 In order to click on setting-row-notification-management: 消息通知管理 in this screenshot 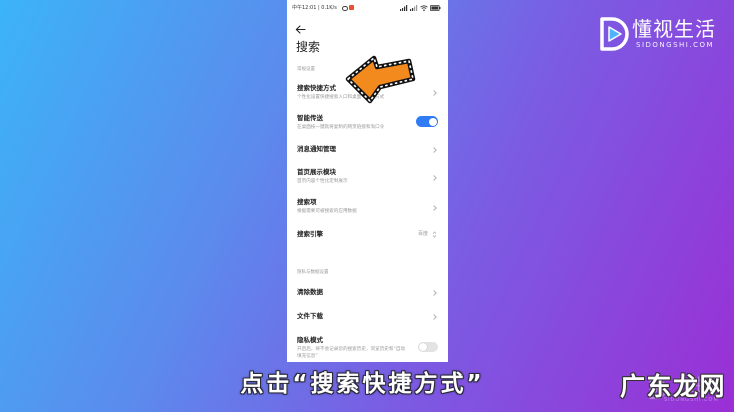, I will do `click(367, 150)`.